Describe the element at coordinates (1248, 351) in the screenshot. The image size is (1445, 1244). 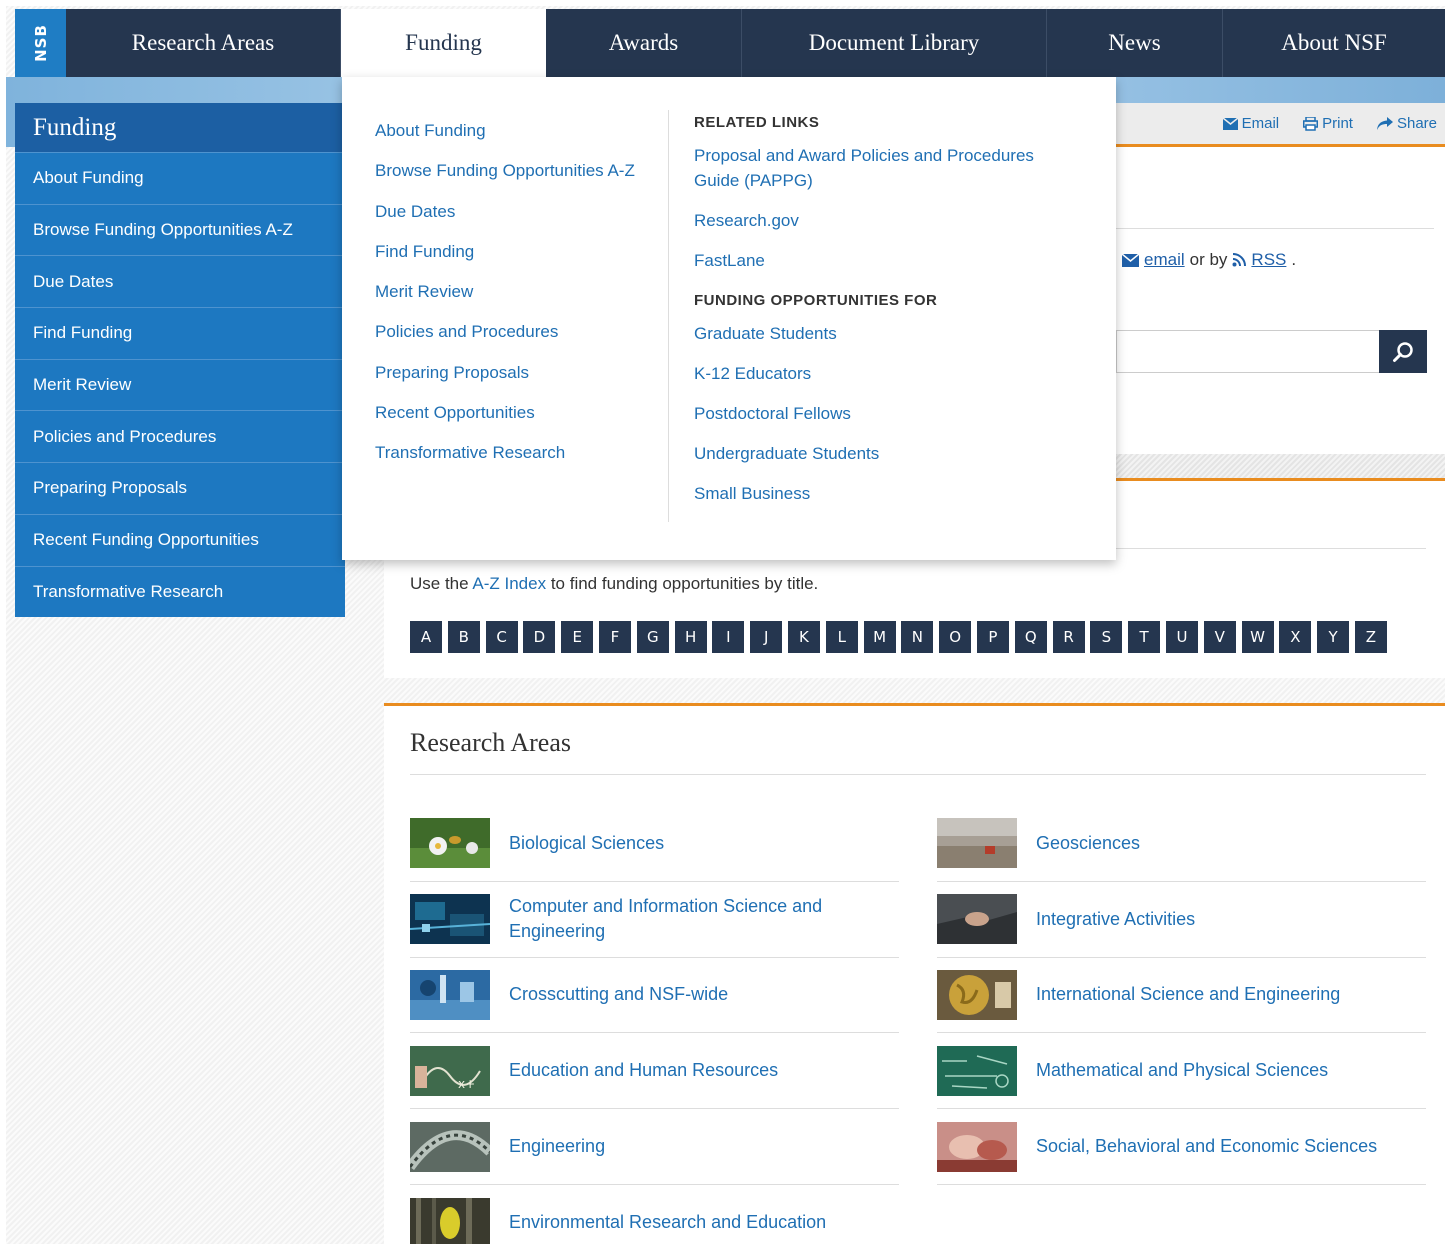
I see `search-input` at that location.